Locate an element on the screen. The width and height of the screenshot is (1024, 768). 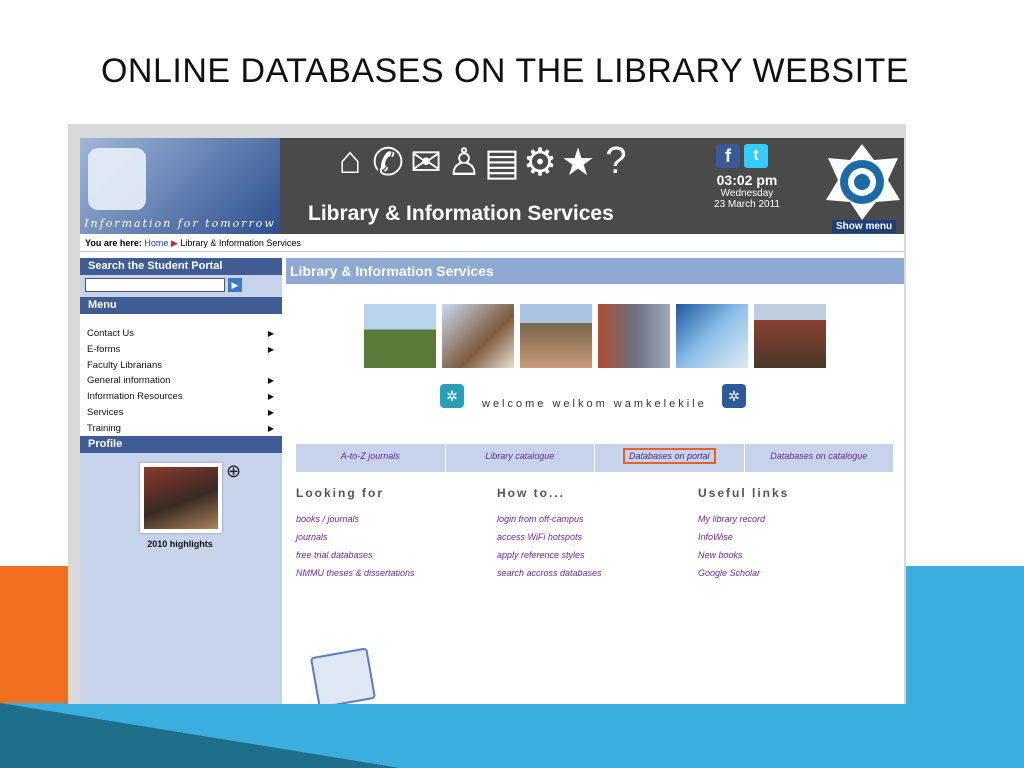
page-title: Library & Information Services is located at coordinates (595, 271).